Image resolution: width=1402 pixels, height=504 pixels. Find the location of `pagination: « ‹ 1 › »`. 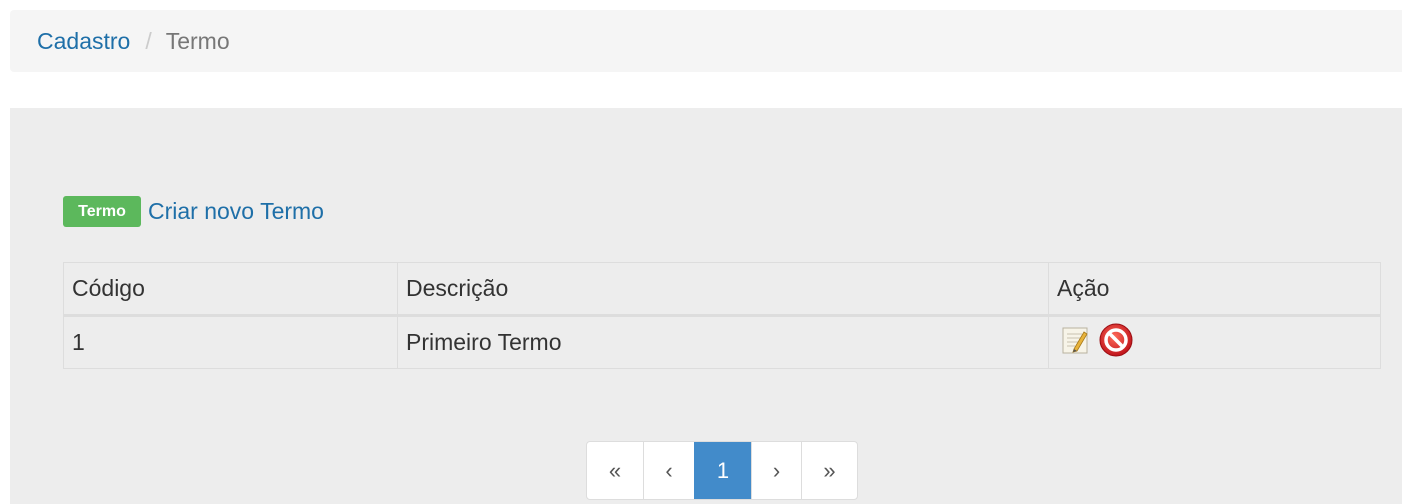

pagination: « ‹ 1 › » is located at coordinates (722, 470).